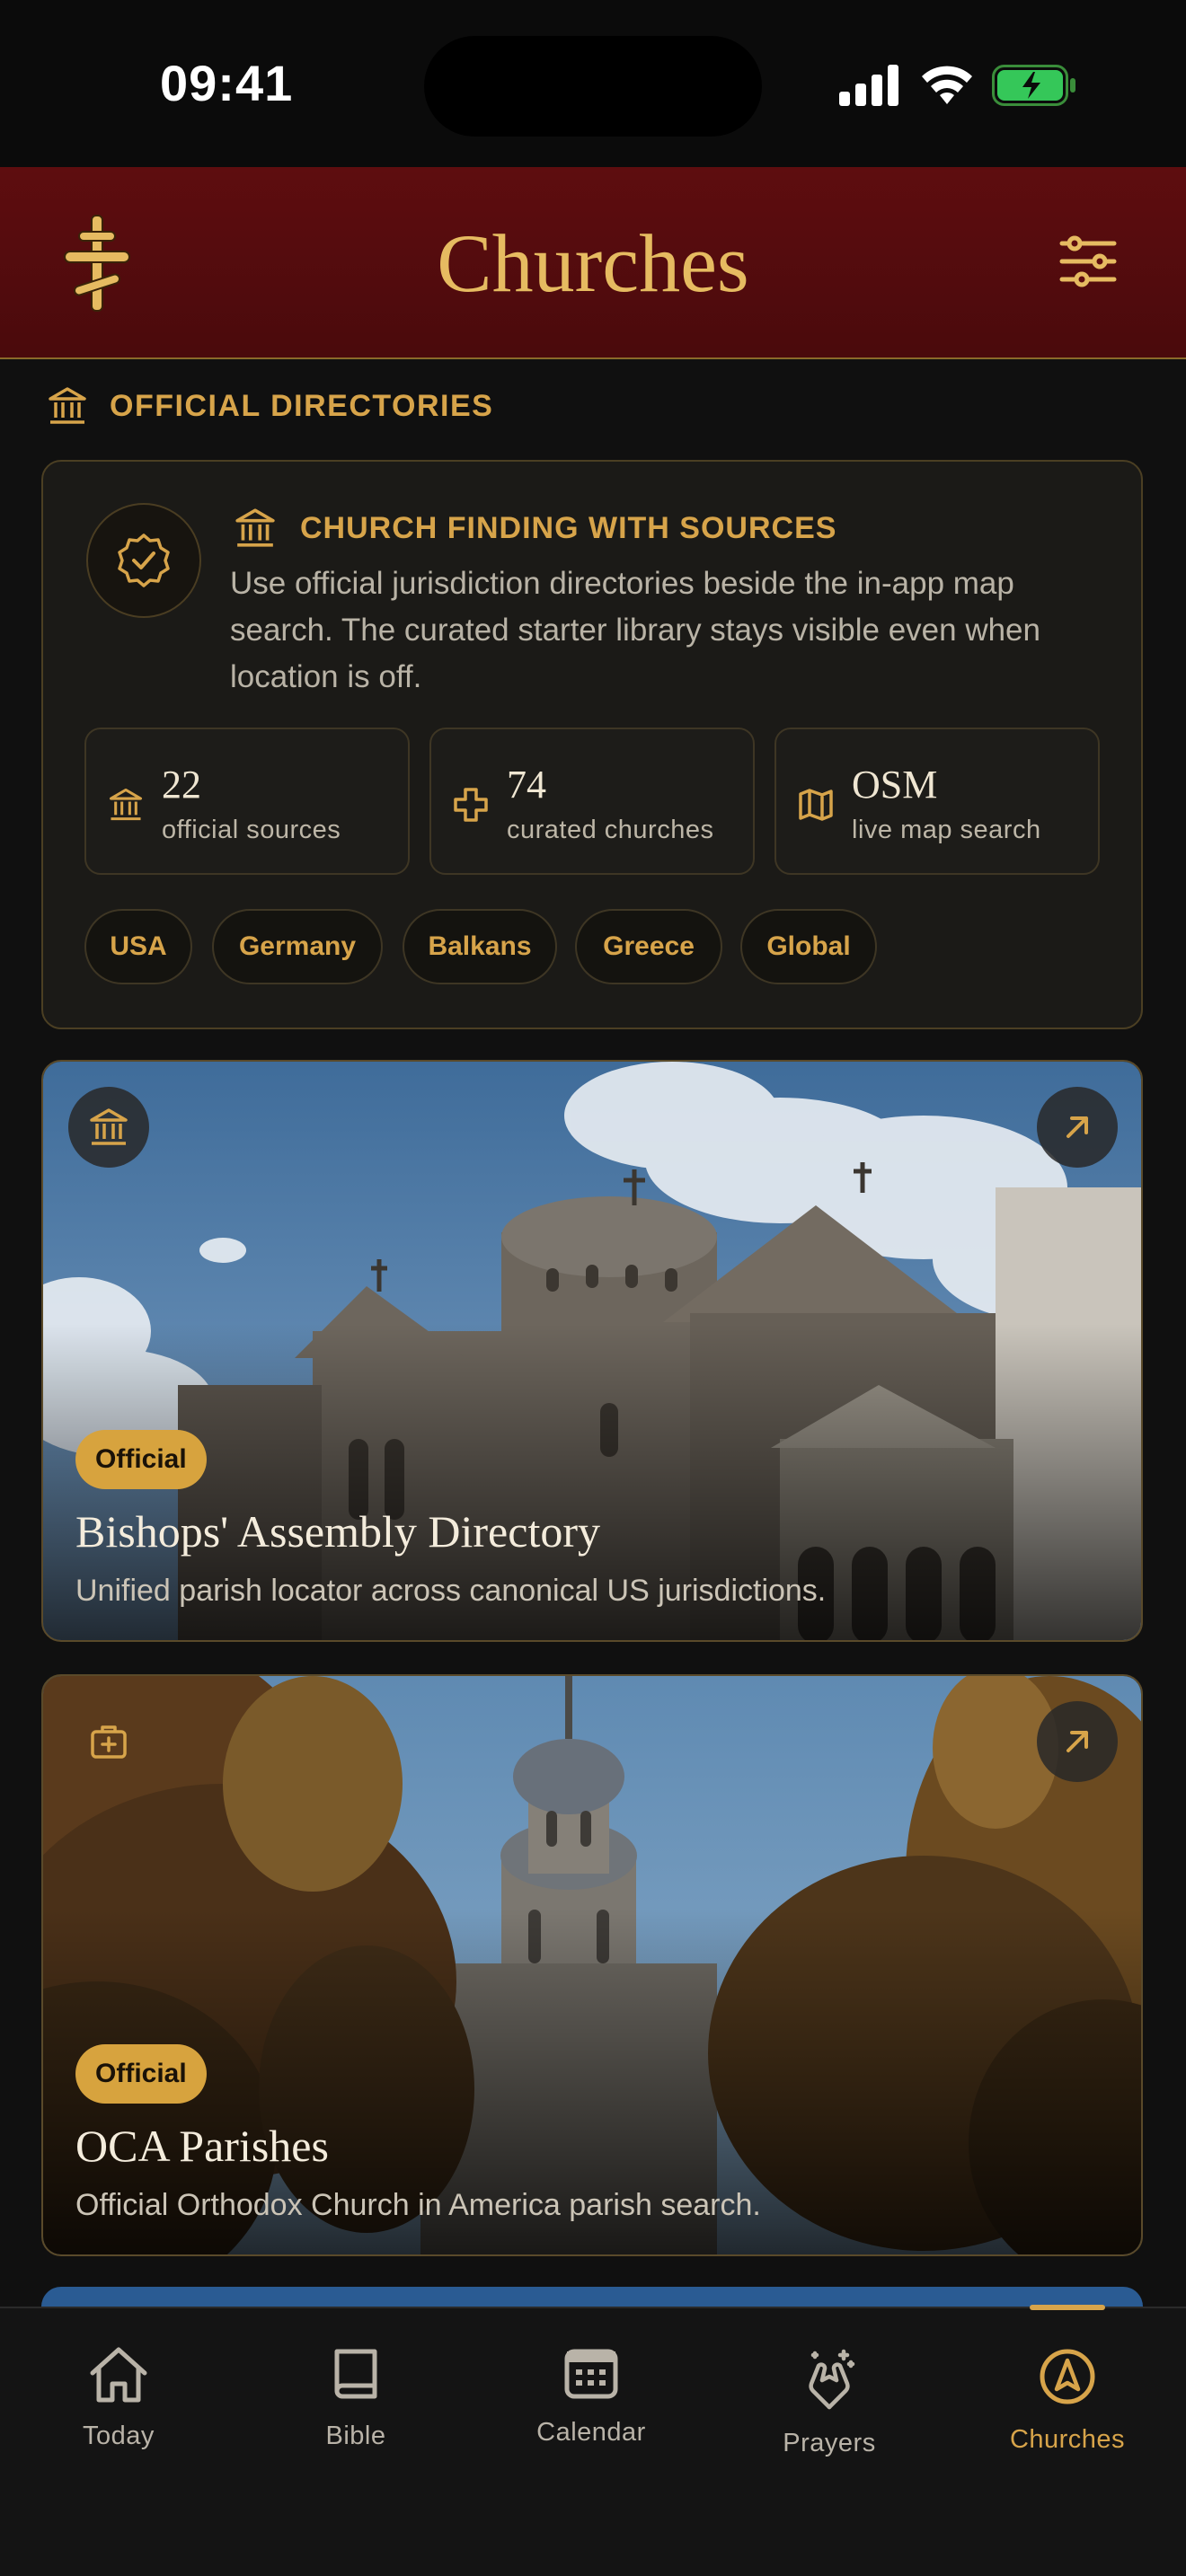 The width and height of the screenshot is (1186, 2576). I want to click on praying-hands-icon, so click(832, 2379).